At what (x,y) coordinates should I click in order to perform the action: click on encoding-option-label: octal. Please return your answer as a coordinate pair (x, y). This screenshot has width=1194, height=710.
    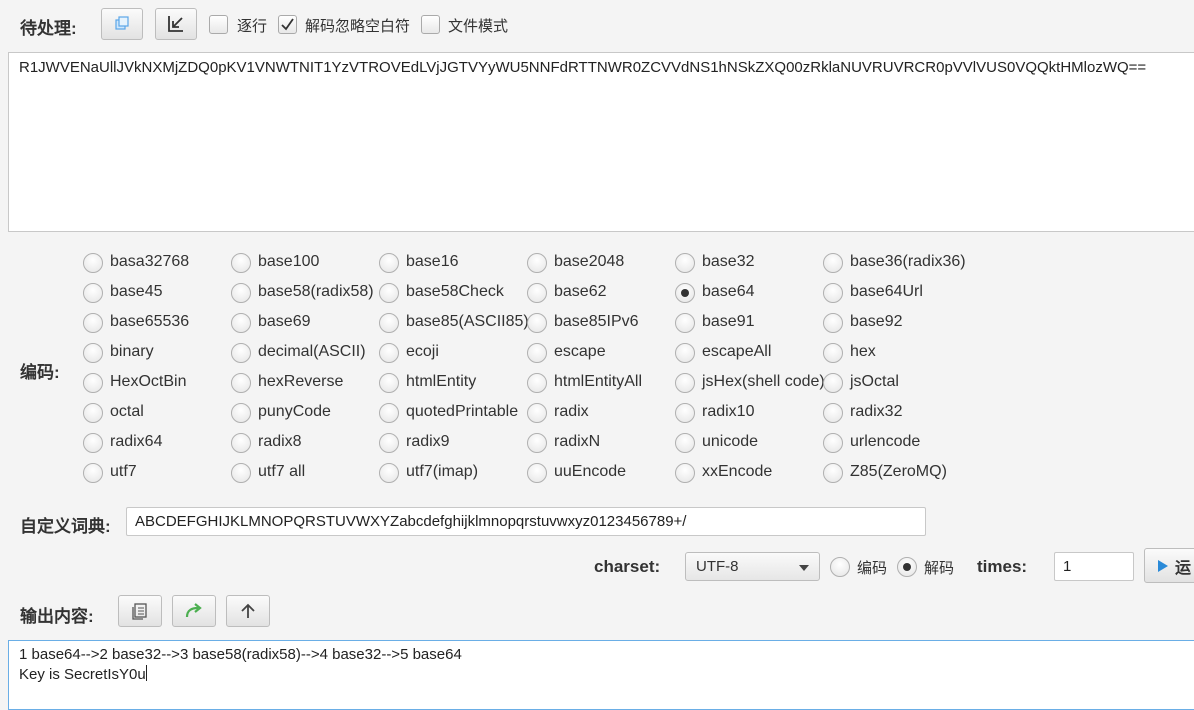
    Looking at the image, I should click on (127, 411).